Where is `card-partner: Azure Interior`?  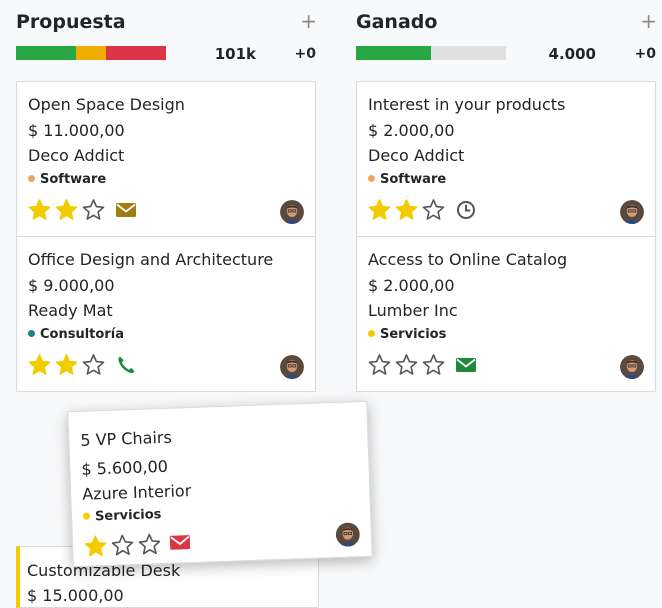
card-partner: Azure Interior is located at coordinates (136, 492).